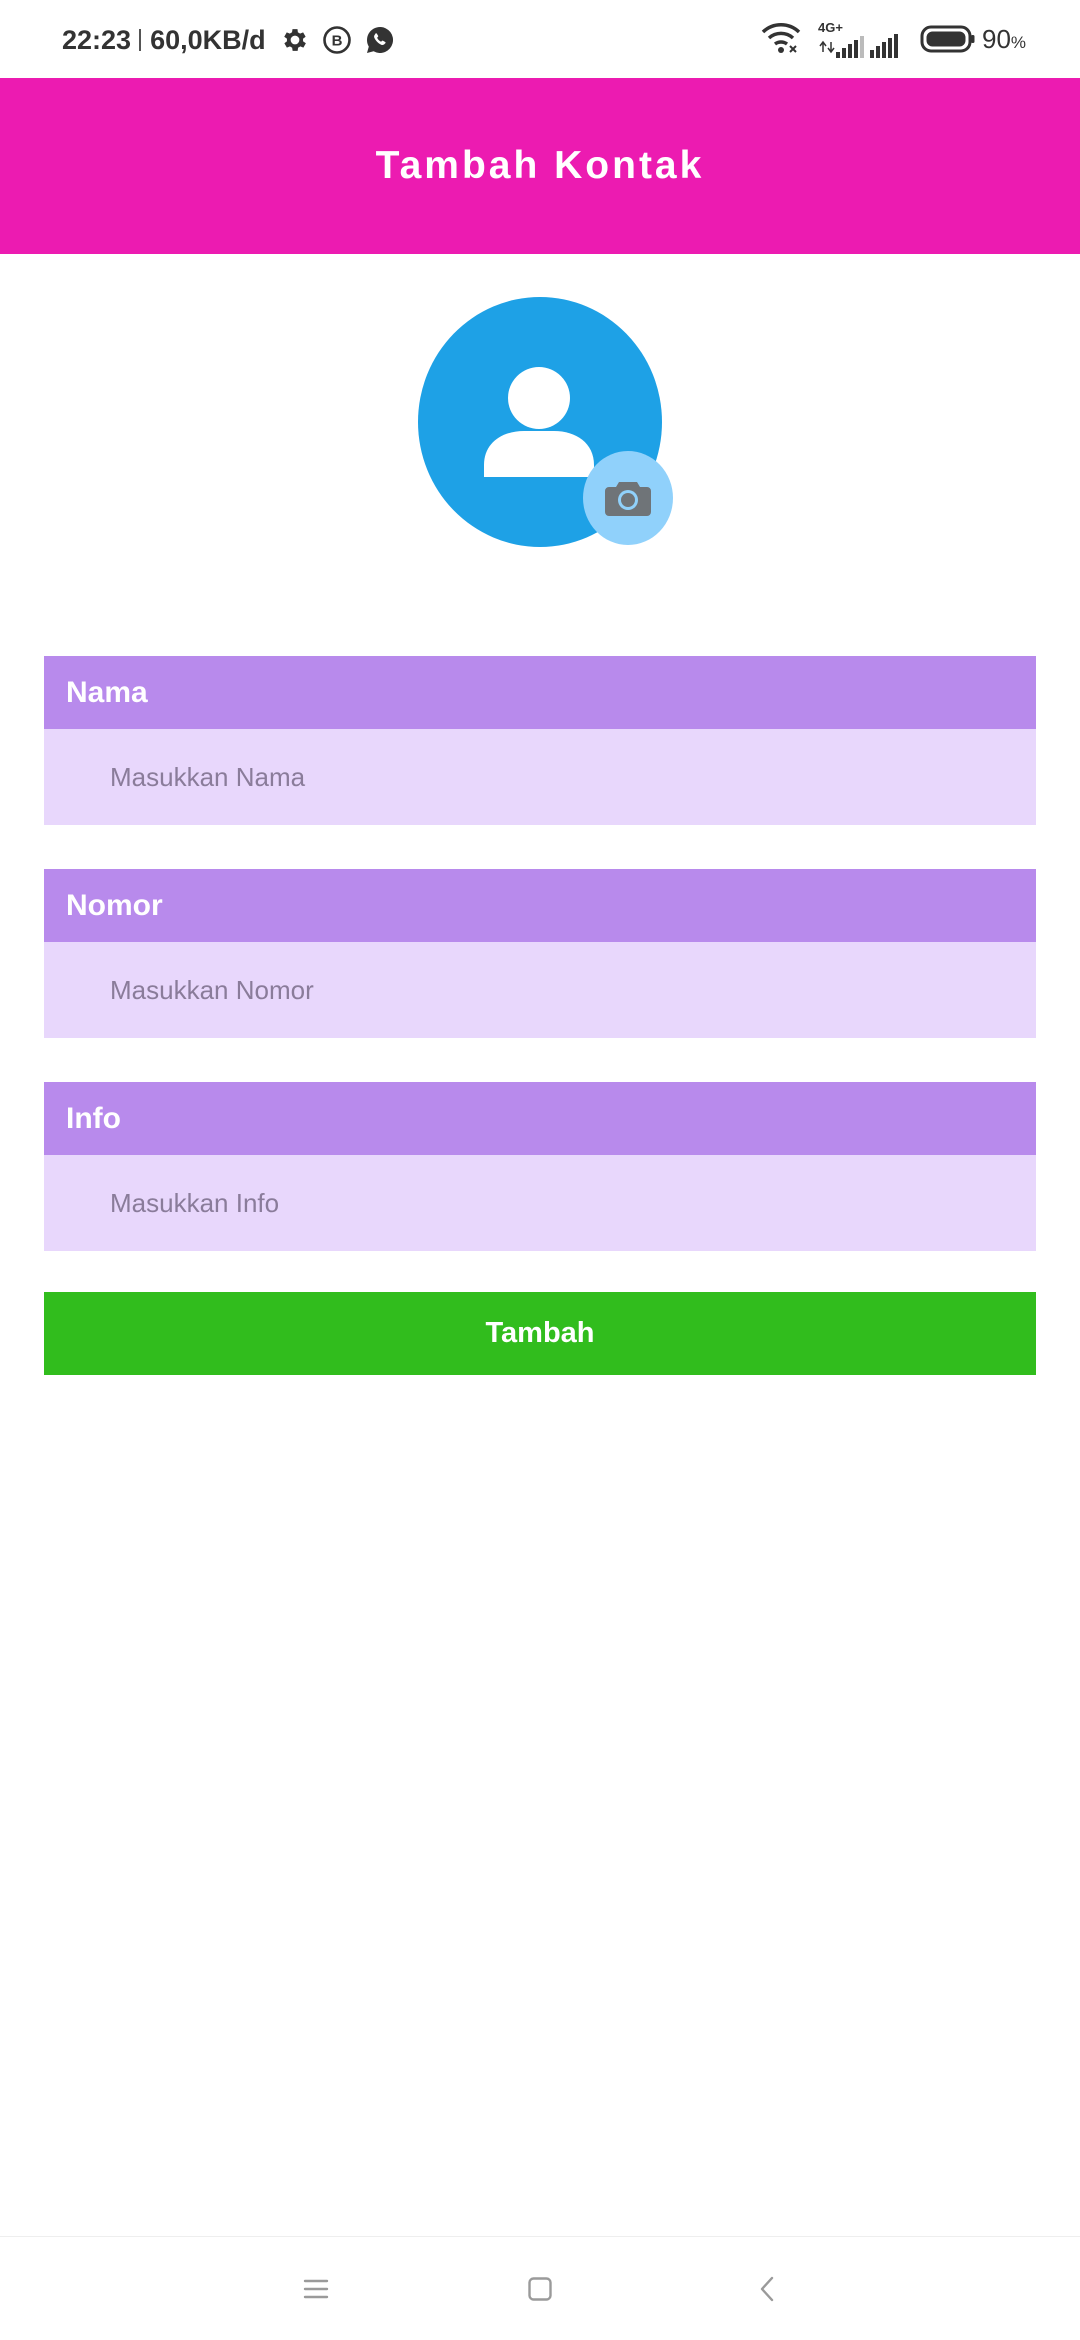 This screenshot has width=1080, height=2340. I want to click on number-field: Nomor, so click(540, 953).